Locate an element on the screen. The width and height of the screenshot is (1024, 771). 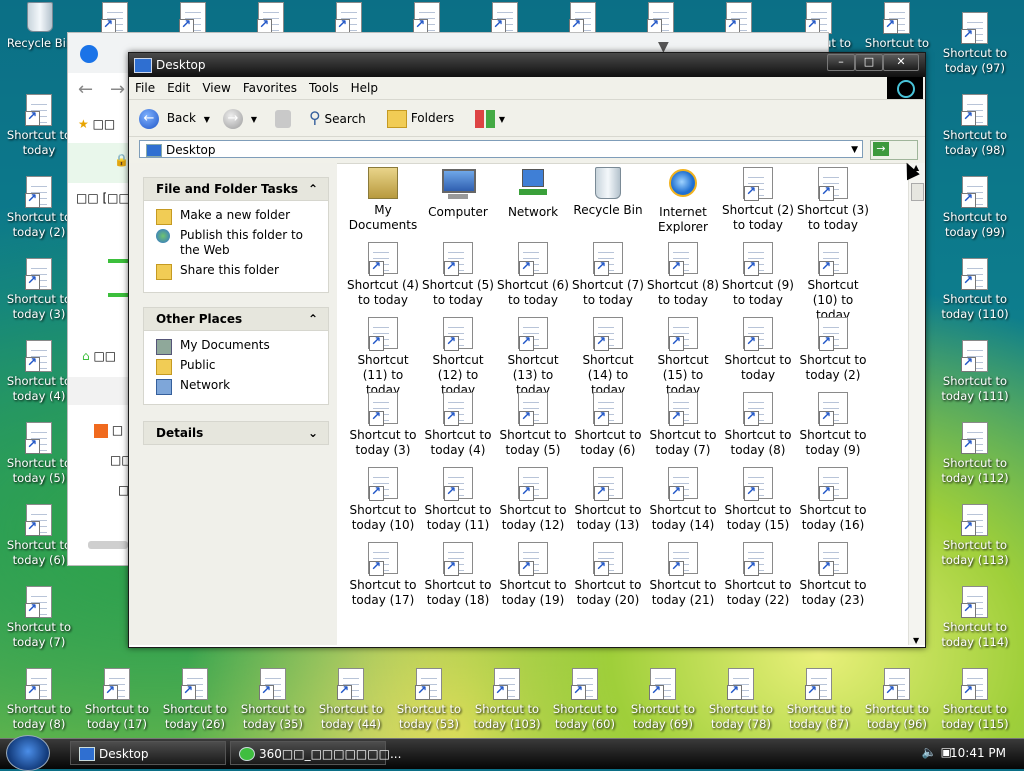
file-item: Shortcut (14) to today is located at coordinates (608, 357).